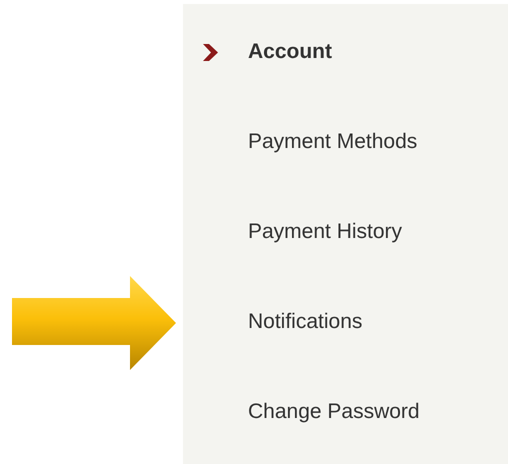  I want to click on menu-item: Payment History, so click(325, 232).